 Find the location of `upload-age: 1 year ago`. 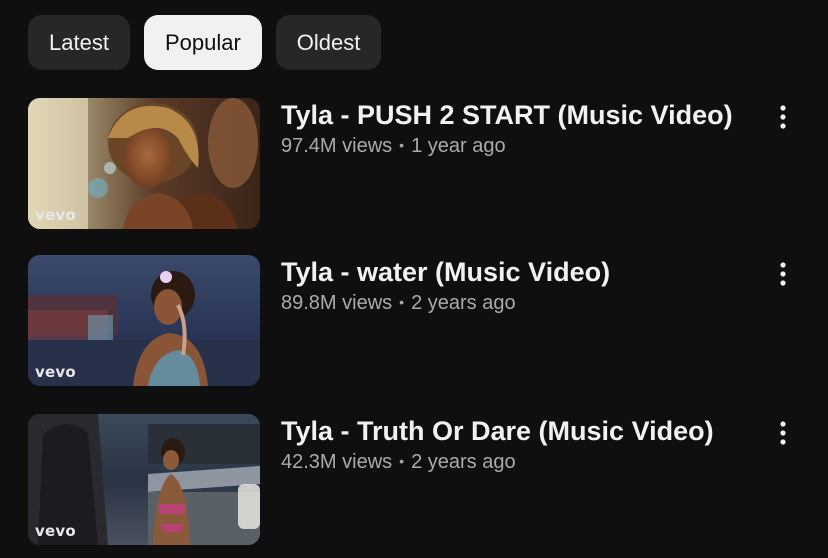

upload-age: 1 year ago is located at coordinates (458, 146).